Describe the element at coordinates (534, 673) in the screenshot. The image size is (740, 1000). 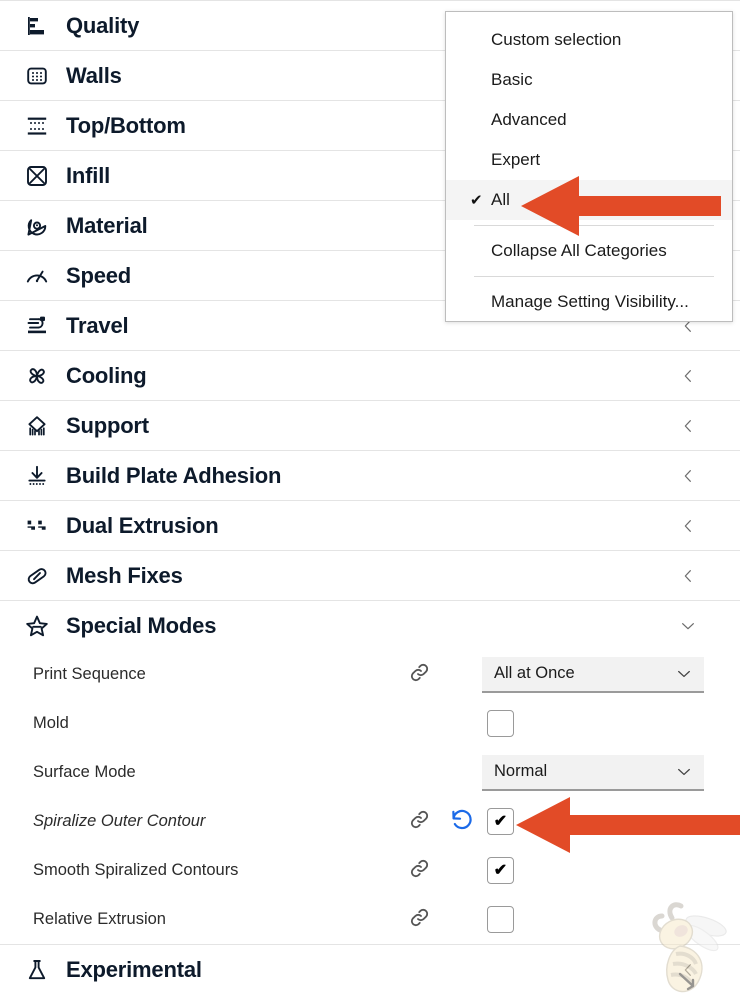
I see `combobox-value: All at Once` at that location.